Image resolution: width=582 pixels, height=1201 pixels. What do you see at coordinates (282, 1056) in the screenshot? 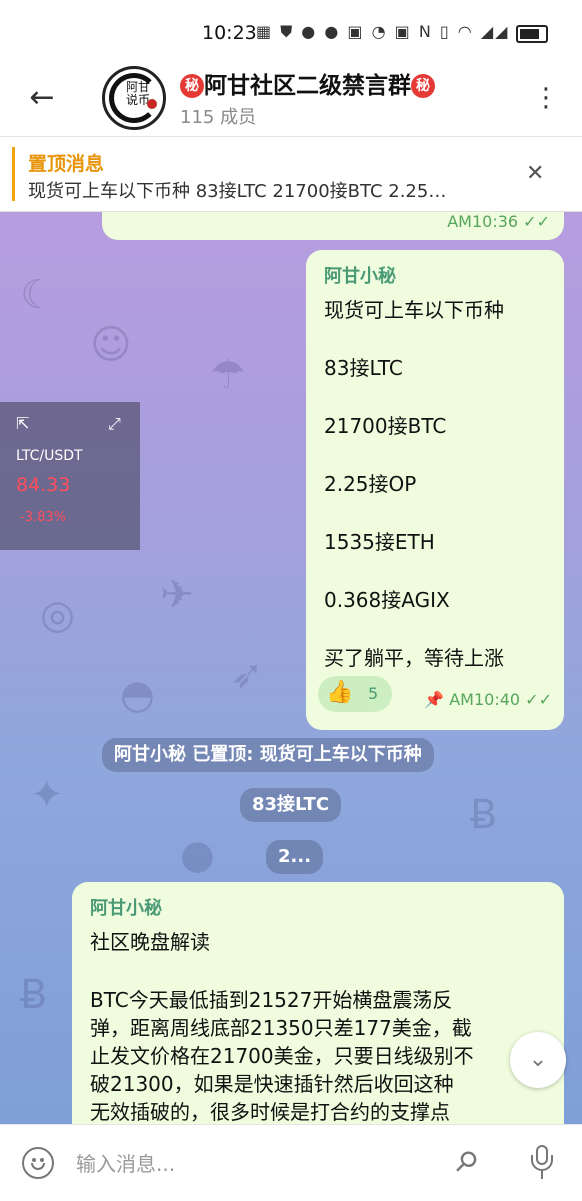
I see `message-line: 止发文价格在21700美金，只要日线级别不` at bounding box center [282, 1056].